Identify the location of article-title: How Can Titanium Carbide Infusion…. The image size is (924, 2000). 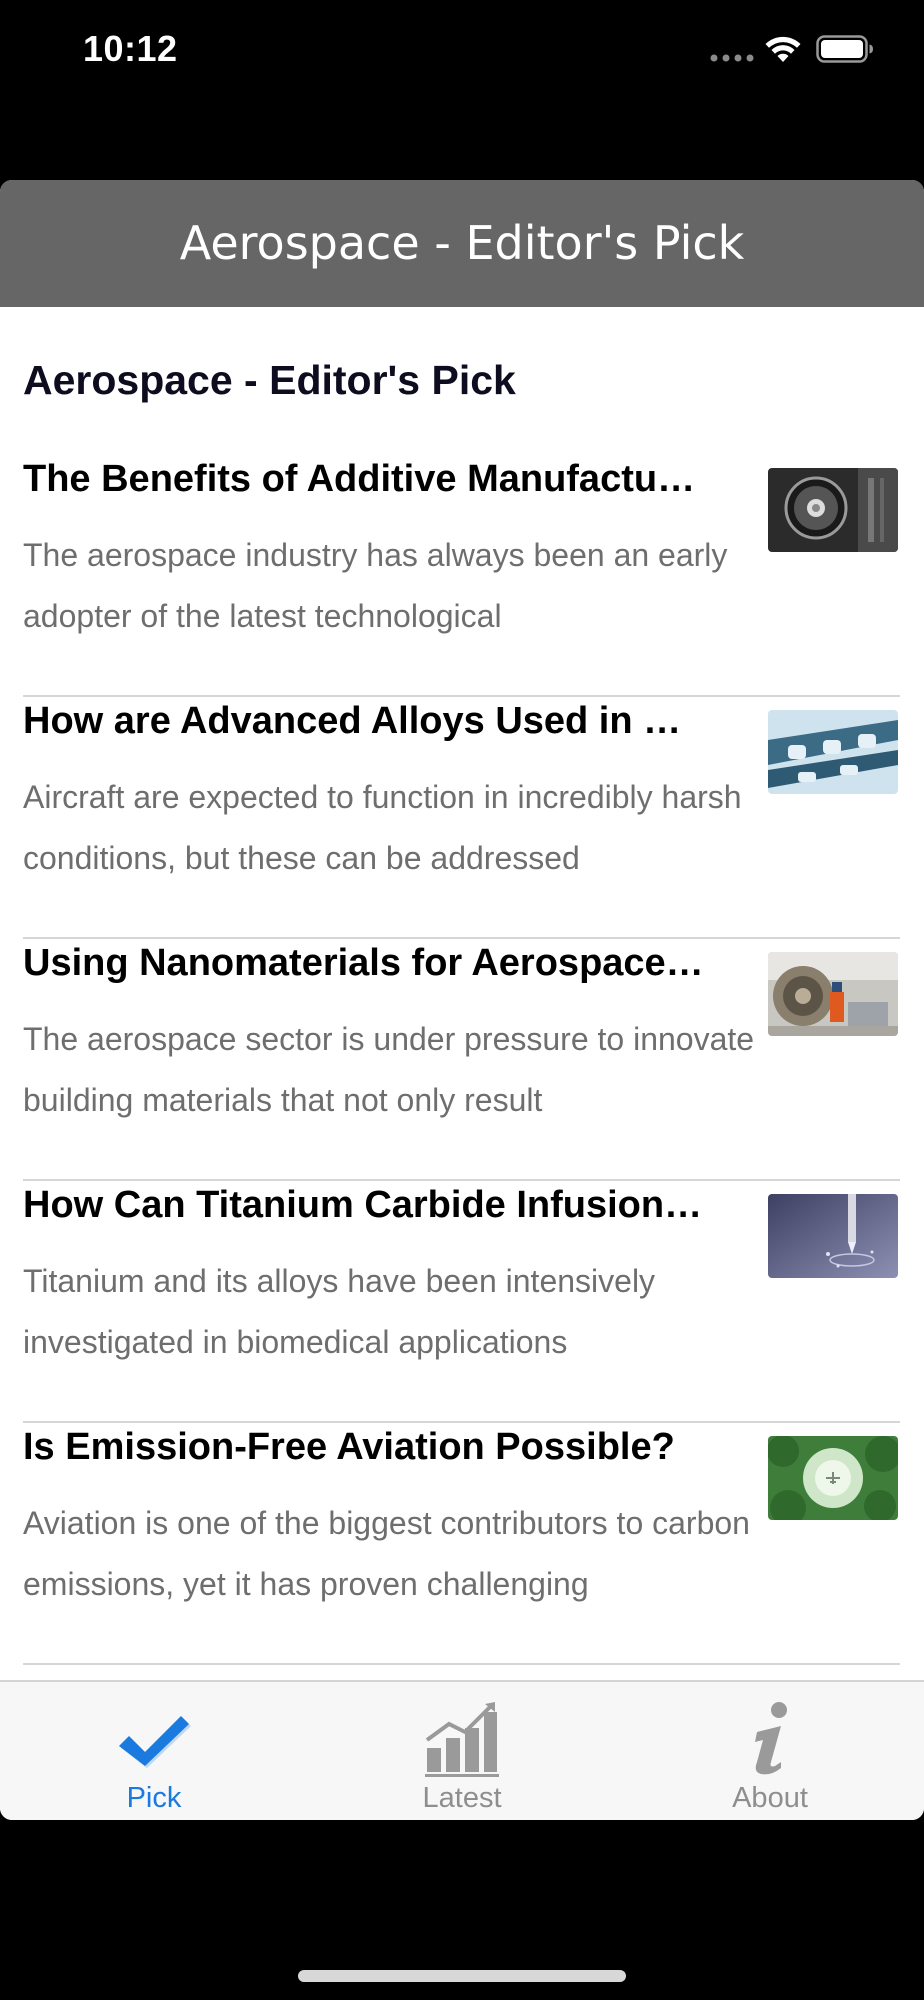
(363, 1205).